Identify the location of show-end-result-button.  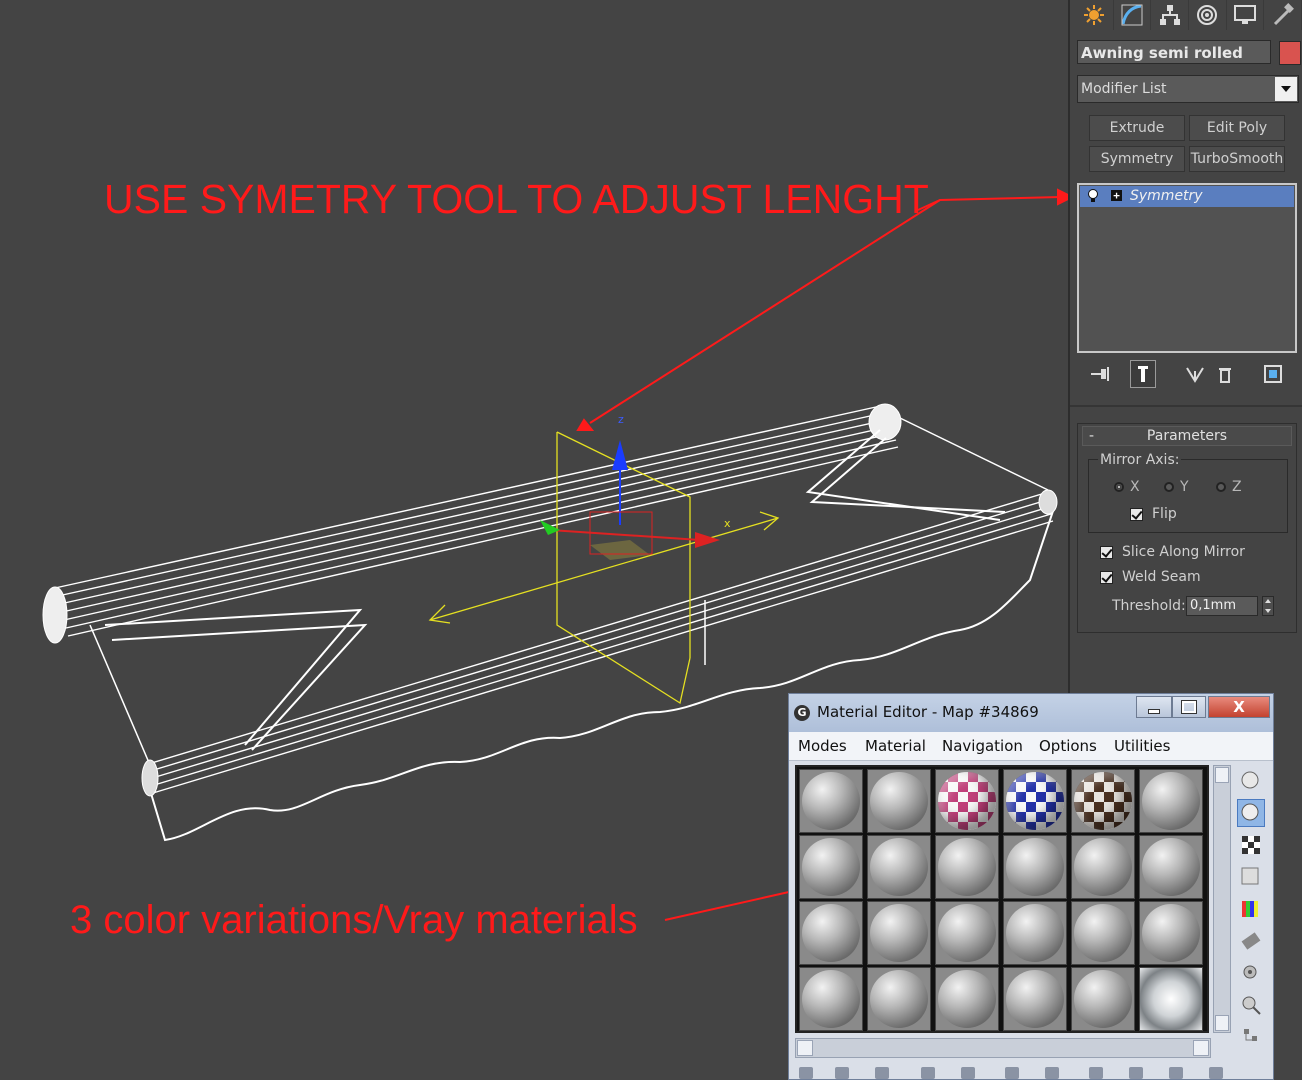
(1143, 374).